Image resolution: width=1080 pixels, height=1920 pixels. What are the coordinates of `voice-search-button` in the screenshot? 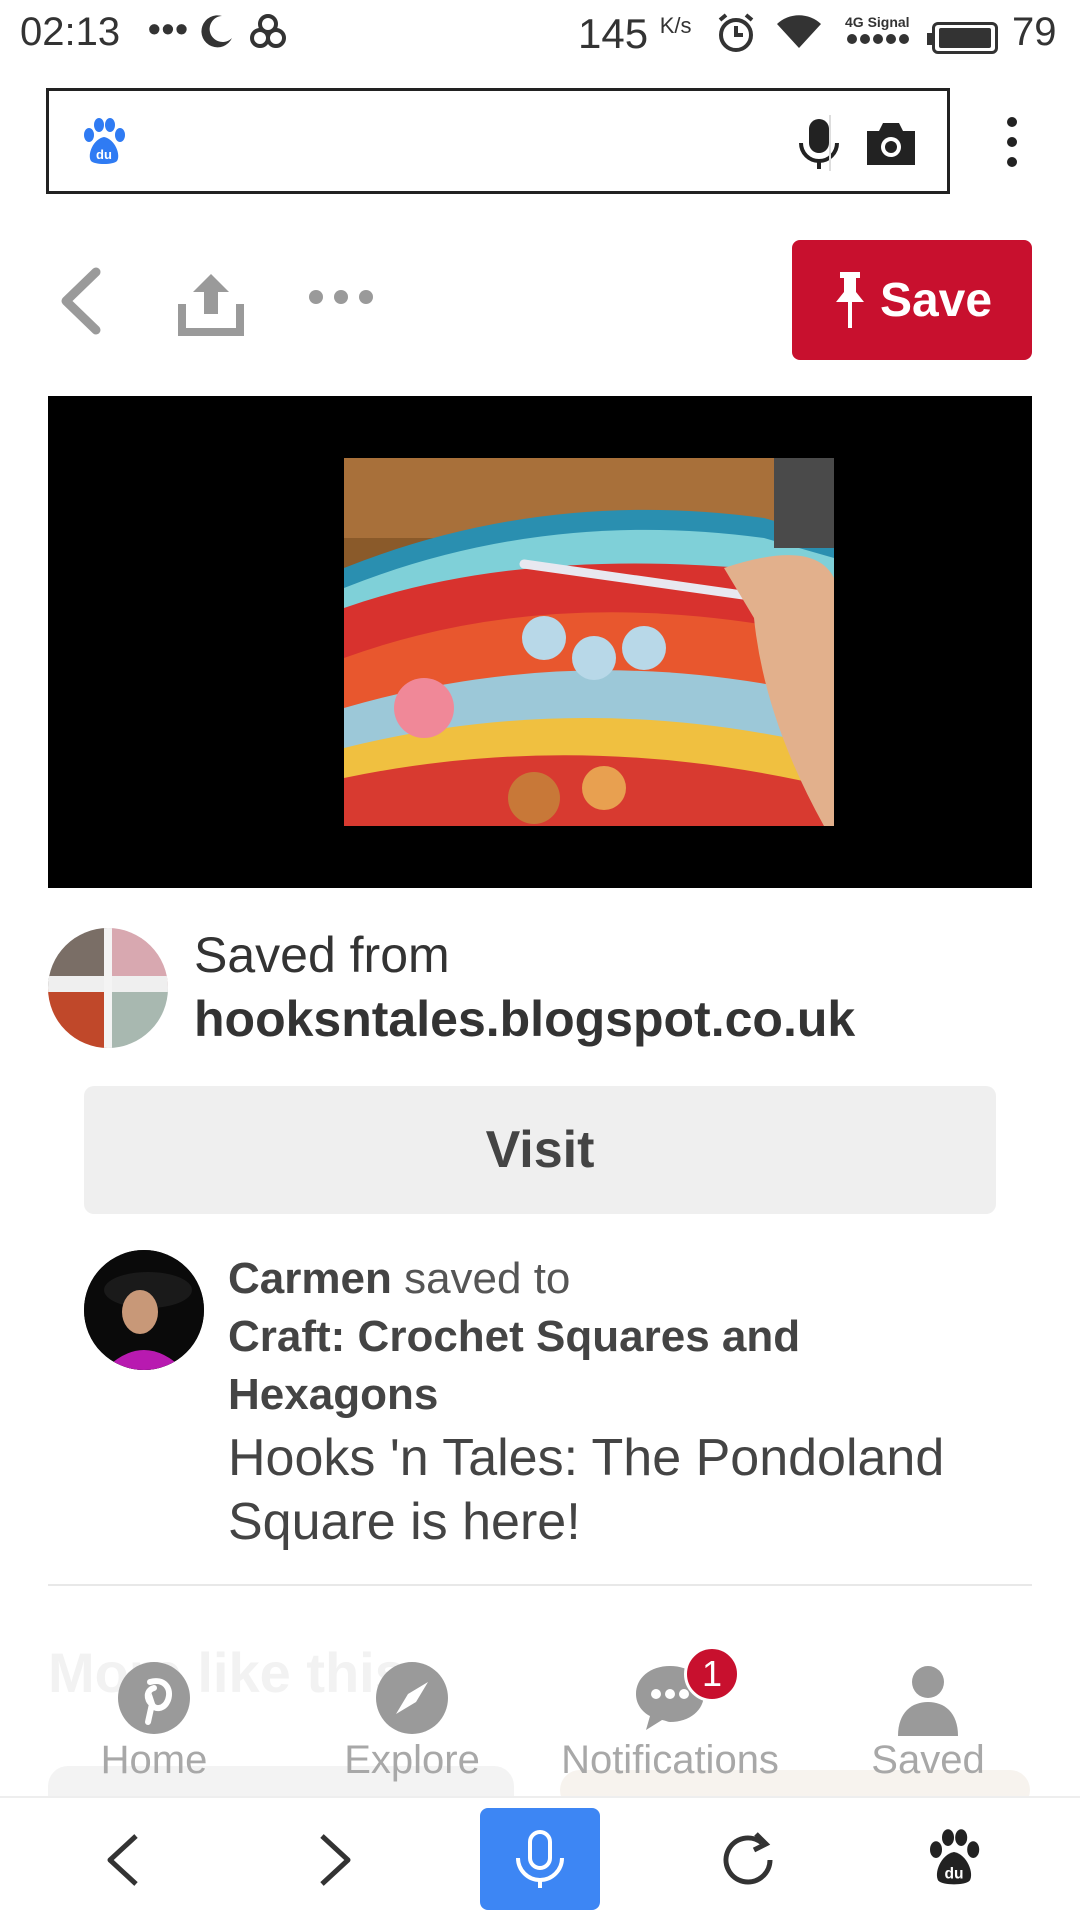 It's located at (540, 1859).